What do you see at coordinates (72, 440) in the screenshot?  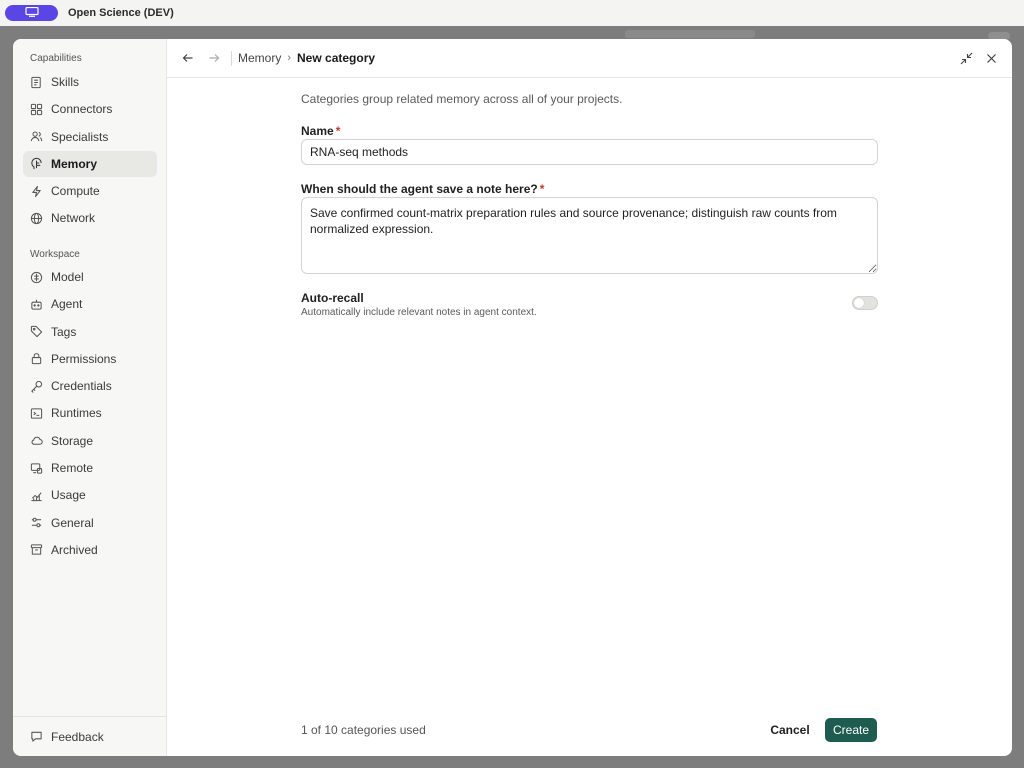 I see `sidebar-item-label: Storage` at bounding box center [72, 440].